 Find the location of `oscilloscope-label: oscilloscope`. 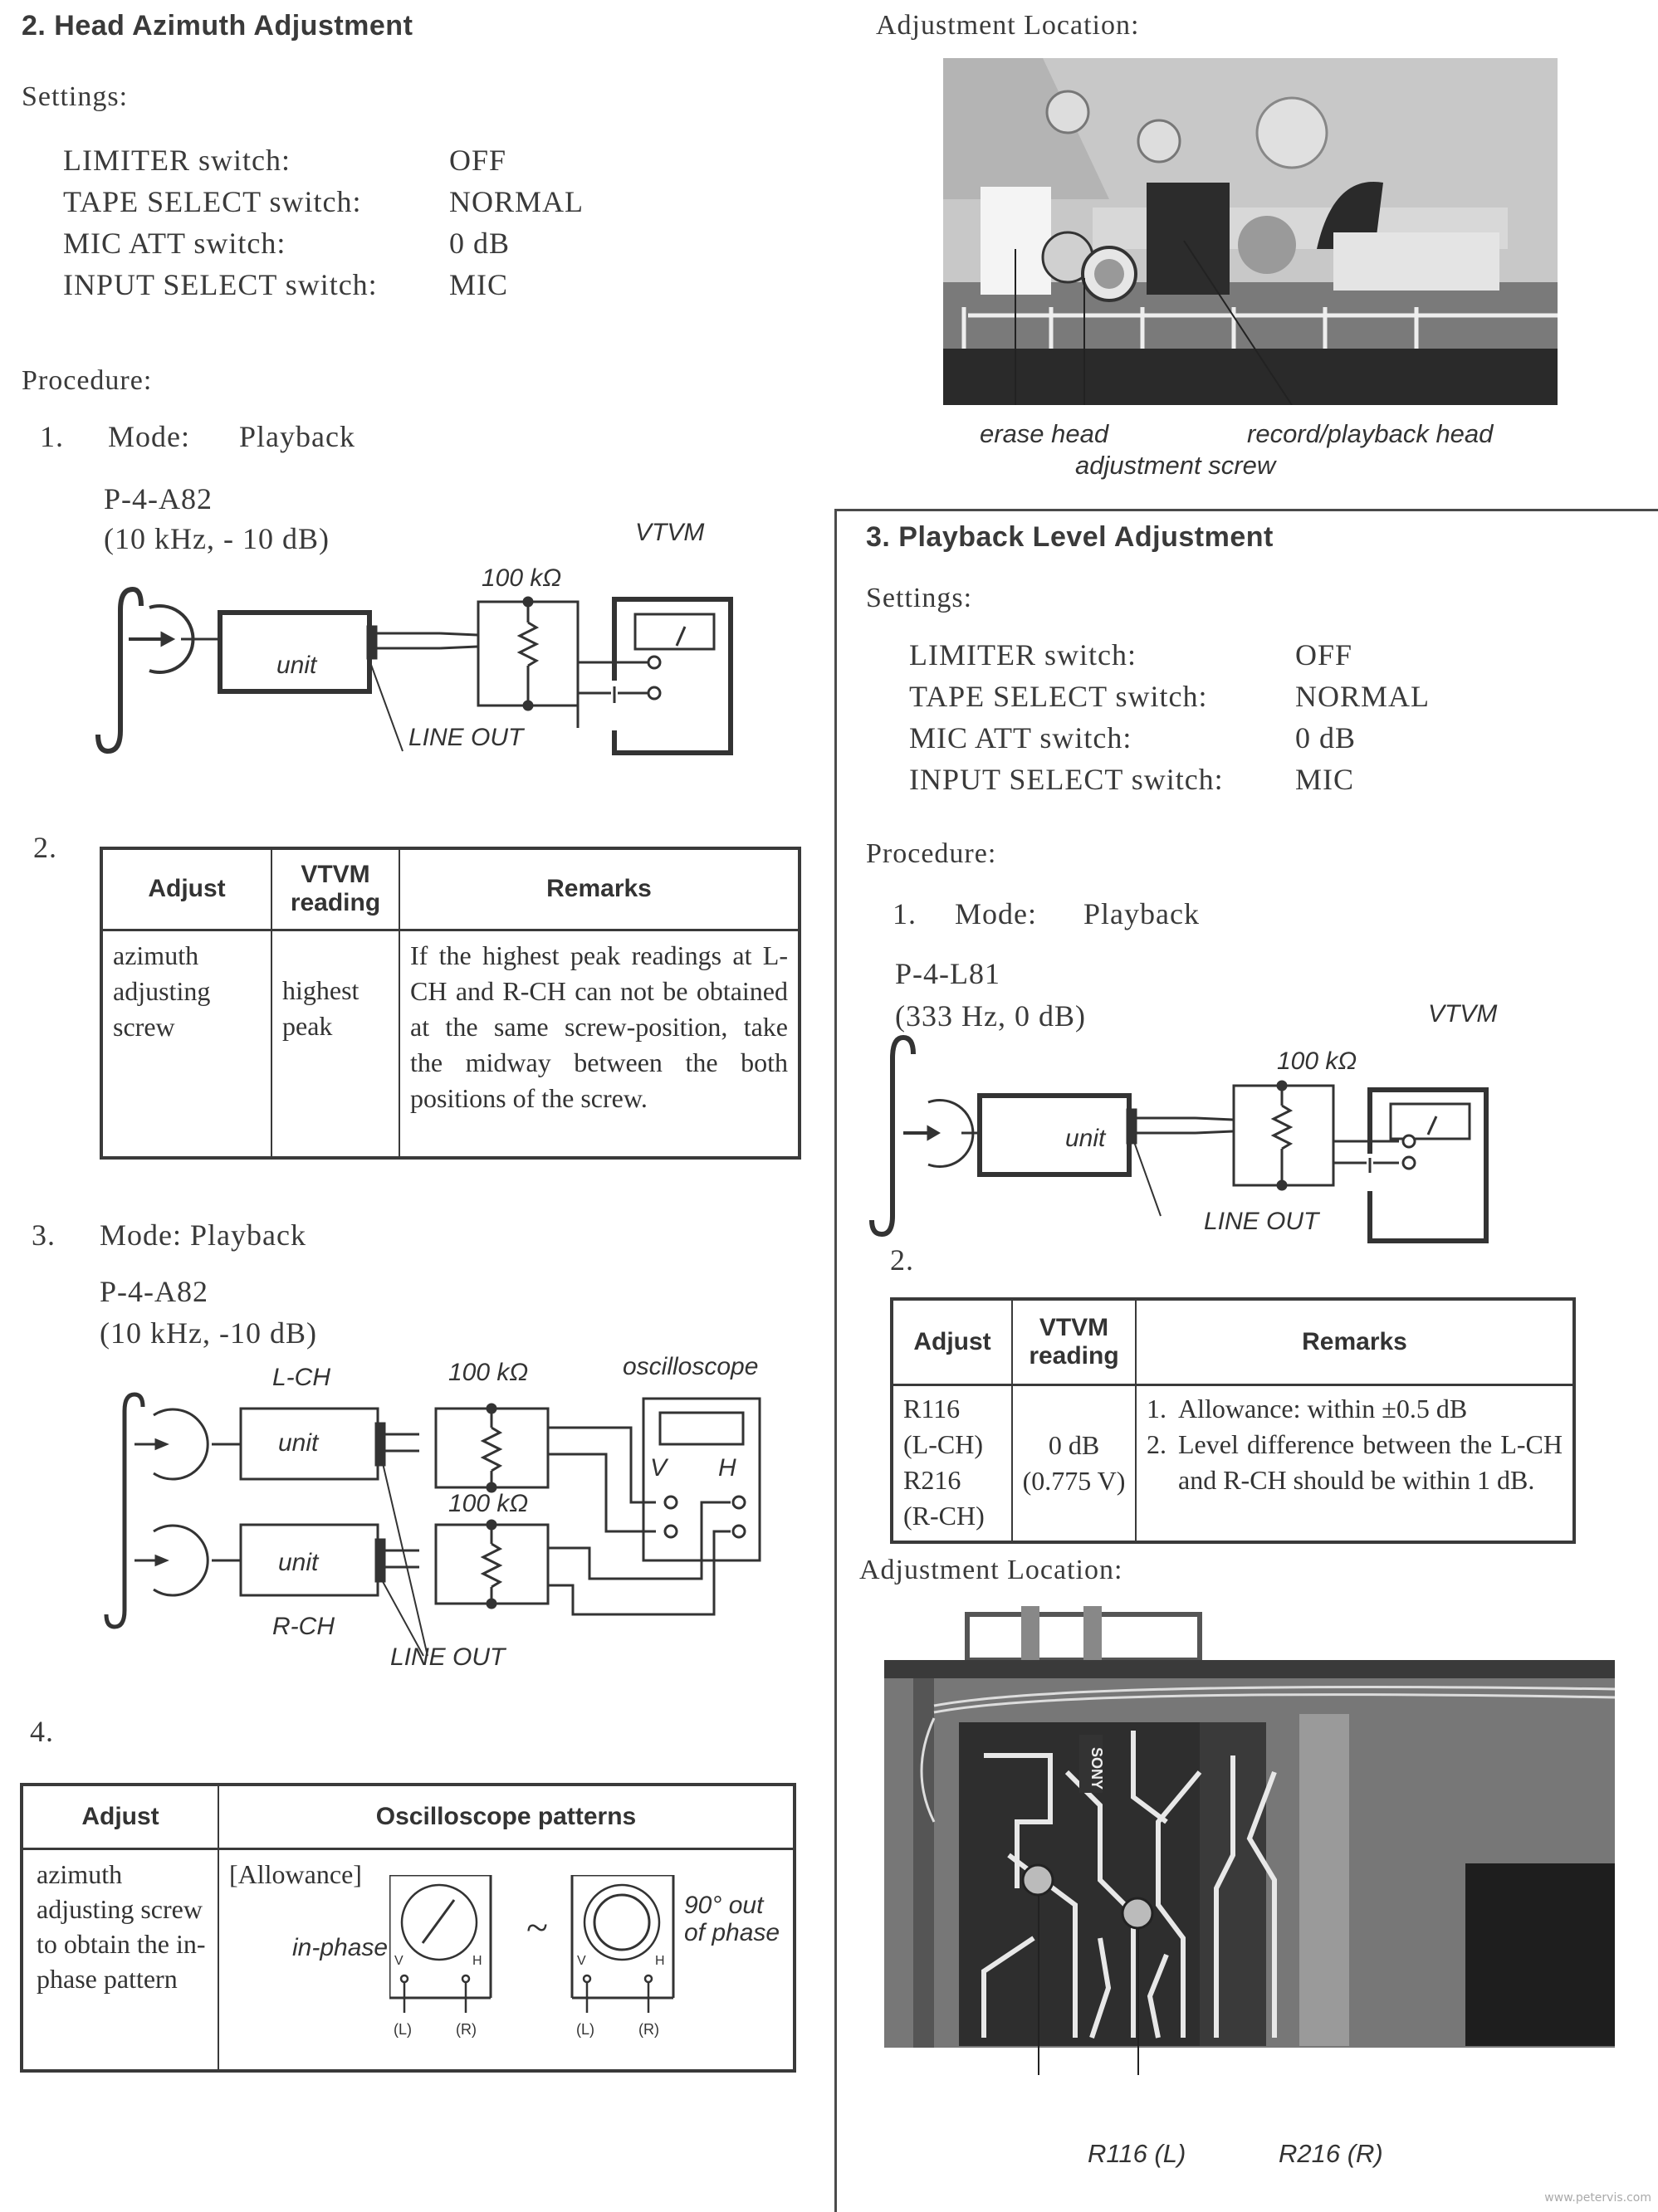

oscilloscope-label: oscilloscope is located at coordinates (691, 1366).